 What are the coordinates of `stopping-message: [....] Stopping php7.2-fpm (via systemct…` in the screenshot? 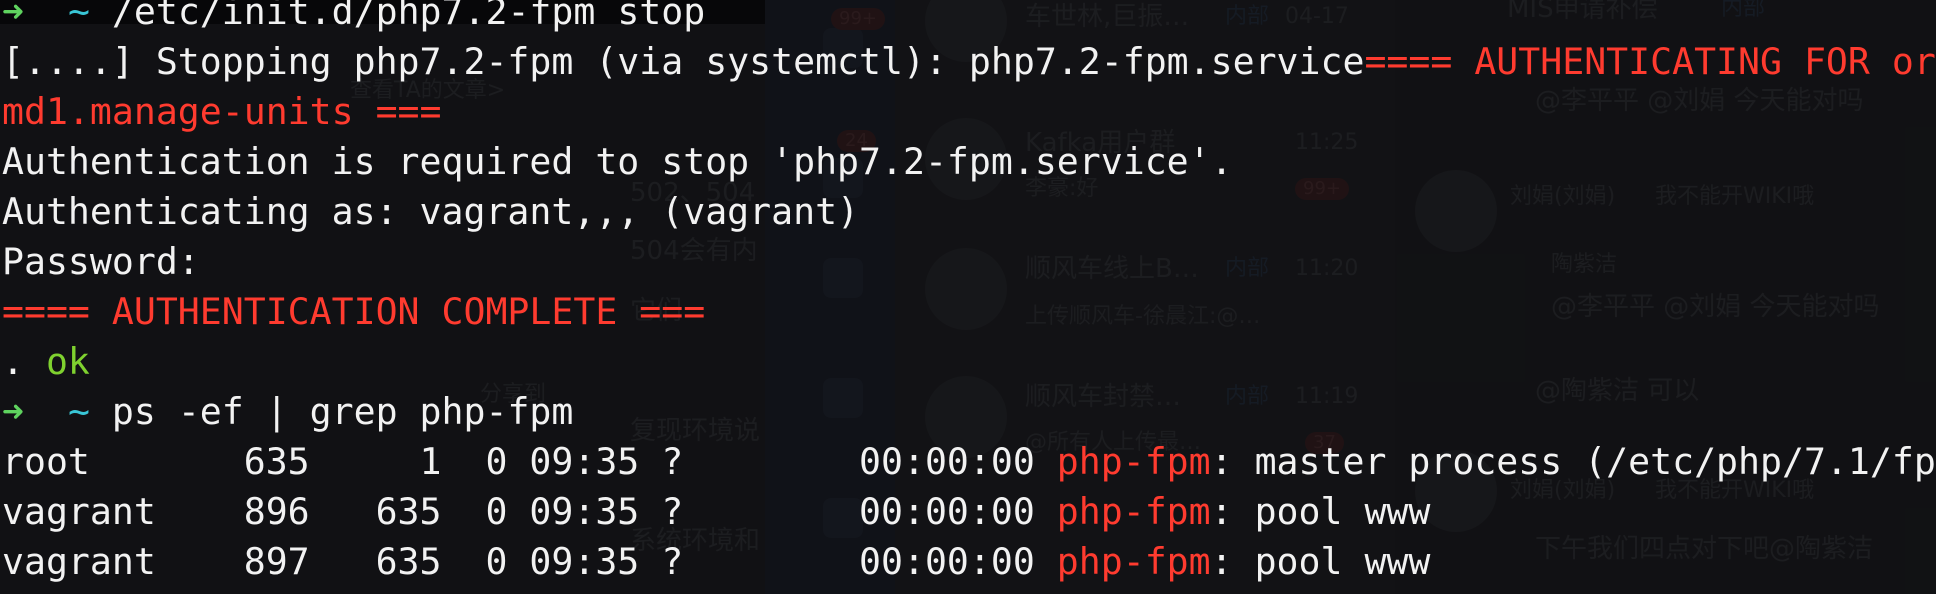 It's located at (683, 61).